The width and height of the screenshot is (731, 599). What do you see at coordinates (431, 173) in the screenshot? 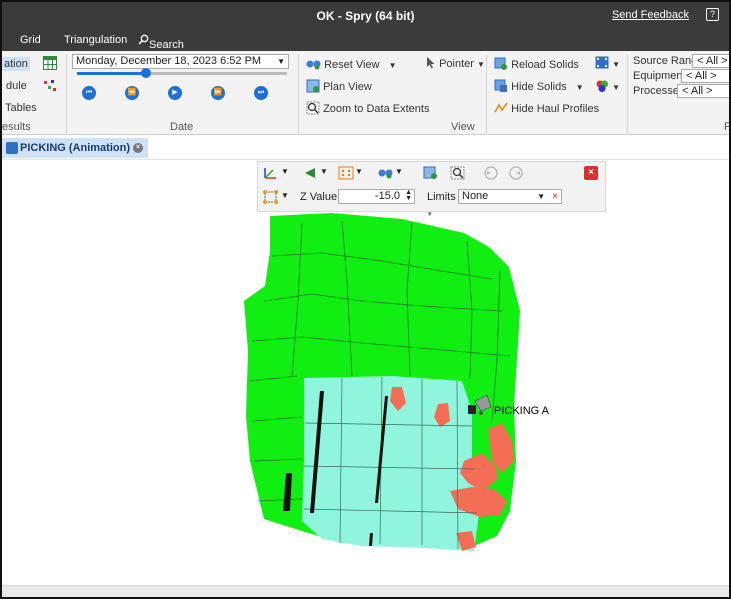
I see `plan-view-small-icon` at bounding box center [431, 173].